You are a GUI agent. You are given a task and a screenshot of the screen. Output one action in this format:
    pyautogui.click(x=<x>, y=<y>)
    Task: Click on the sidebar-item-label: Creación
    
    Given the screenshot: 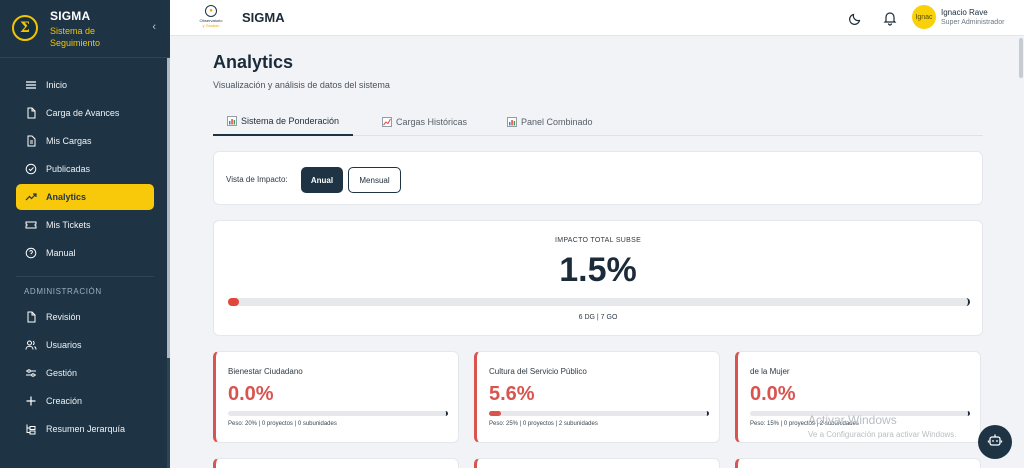 What is the action you would take?
    pyautogui.click(x=64, y=401)
    